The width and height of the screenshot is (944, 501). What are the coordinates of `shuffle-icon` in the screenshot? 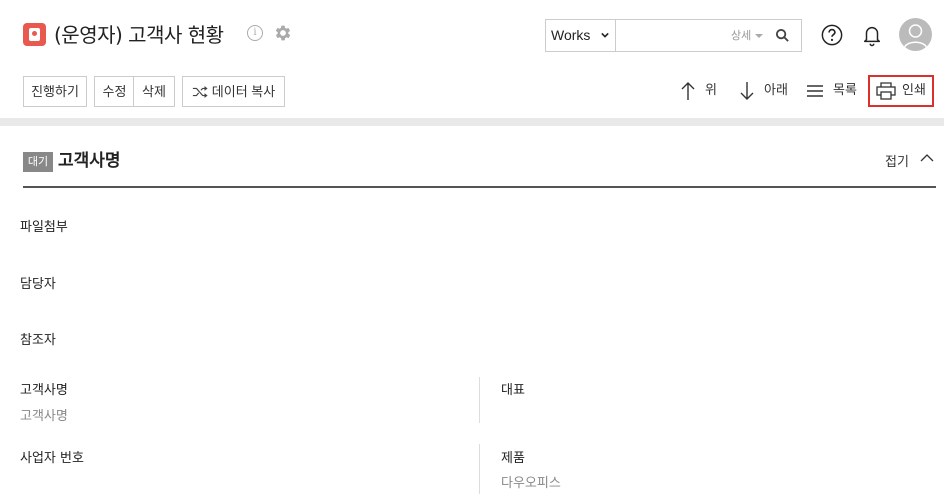 It's located at (200, 92).